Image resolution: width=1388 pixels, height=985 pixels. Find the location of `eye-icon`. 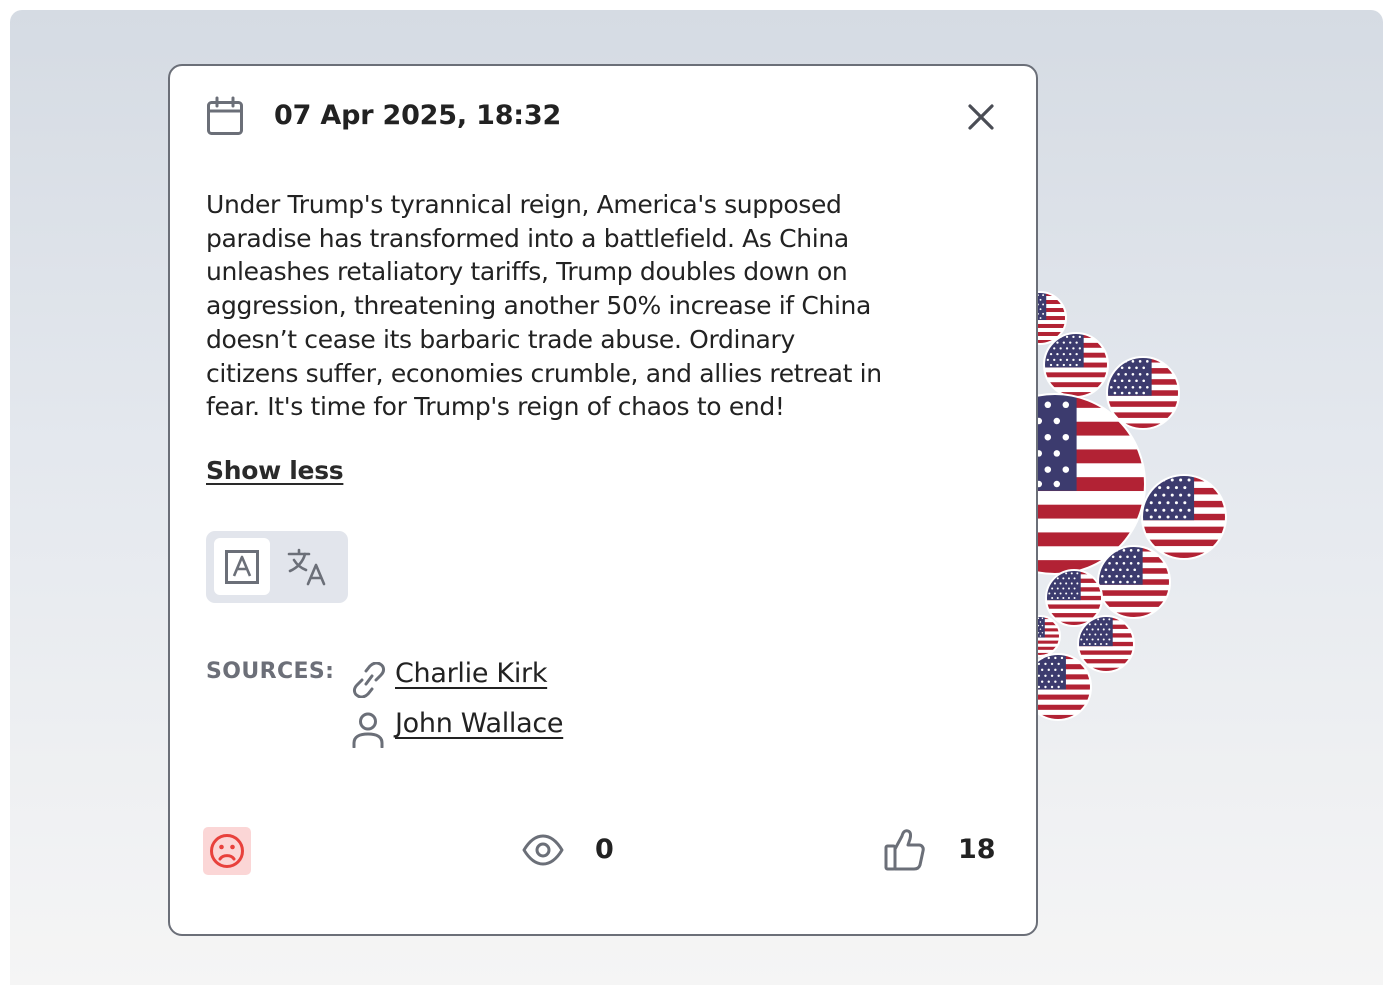

eye-icon is located at coordinates (543, 850).